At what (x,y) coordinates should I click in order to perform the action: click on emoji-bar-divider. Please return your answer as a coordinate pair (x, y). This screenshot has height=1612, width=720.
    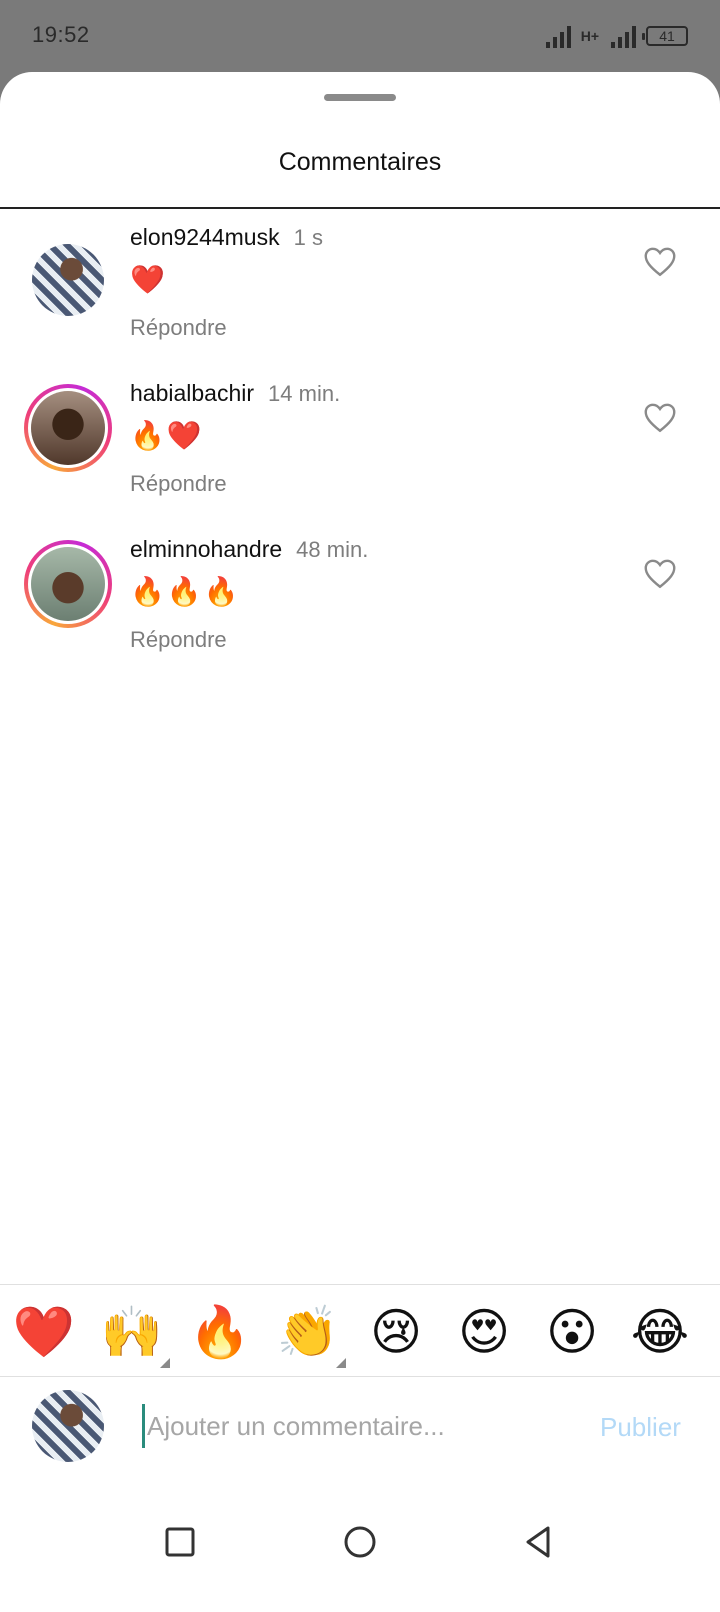
    Looking at the image, I should click on (360, 1284).